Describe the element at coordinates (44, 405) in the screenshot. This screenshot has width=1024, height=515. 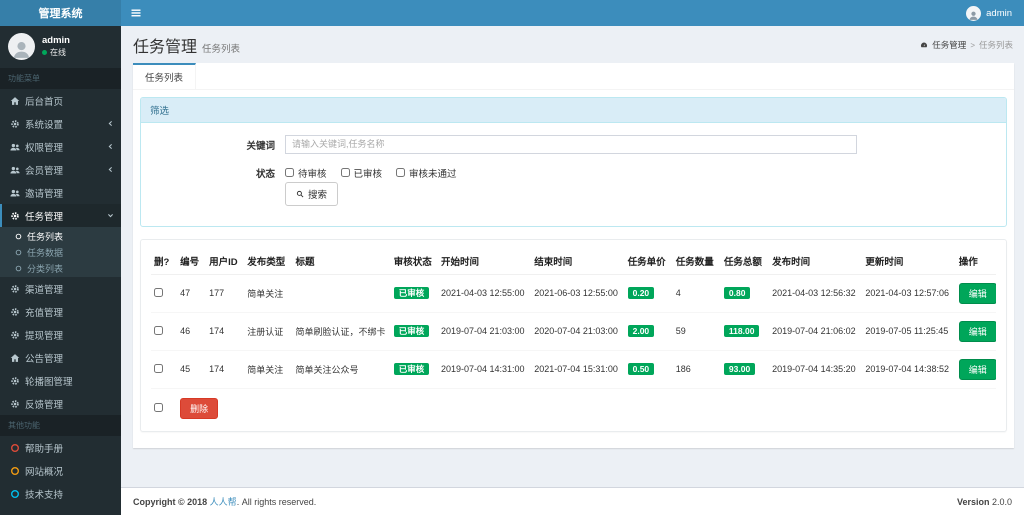
I see `sidebar-item-label: 反馈管理` at that location.